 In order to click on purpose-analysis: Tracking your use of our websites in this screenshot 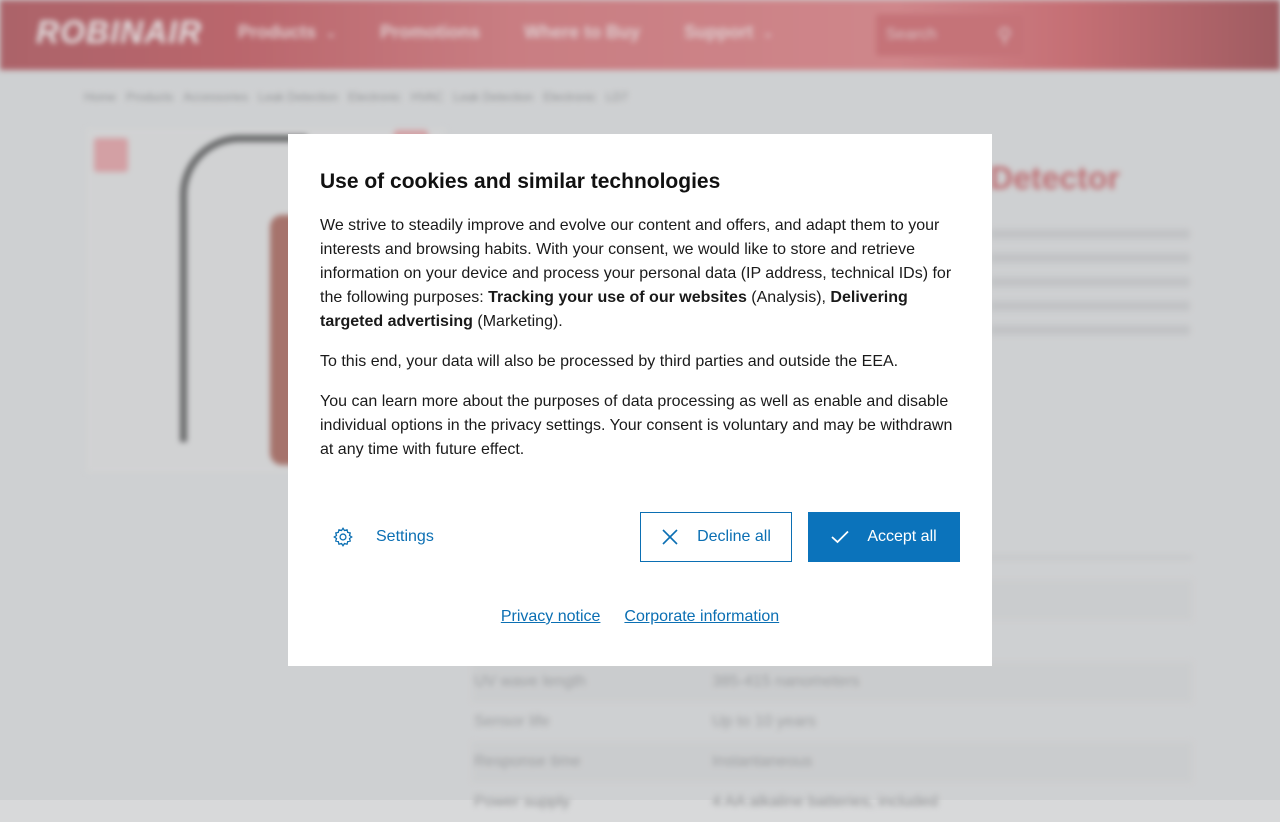, I will do `click(617, 297)`.